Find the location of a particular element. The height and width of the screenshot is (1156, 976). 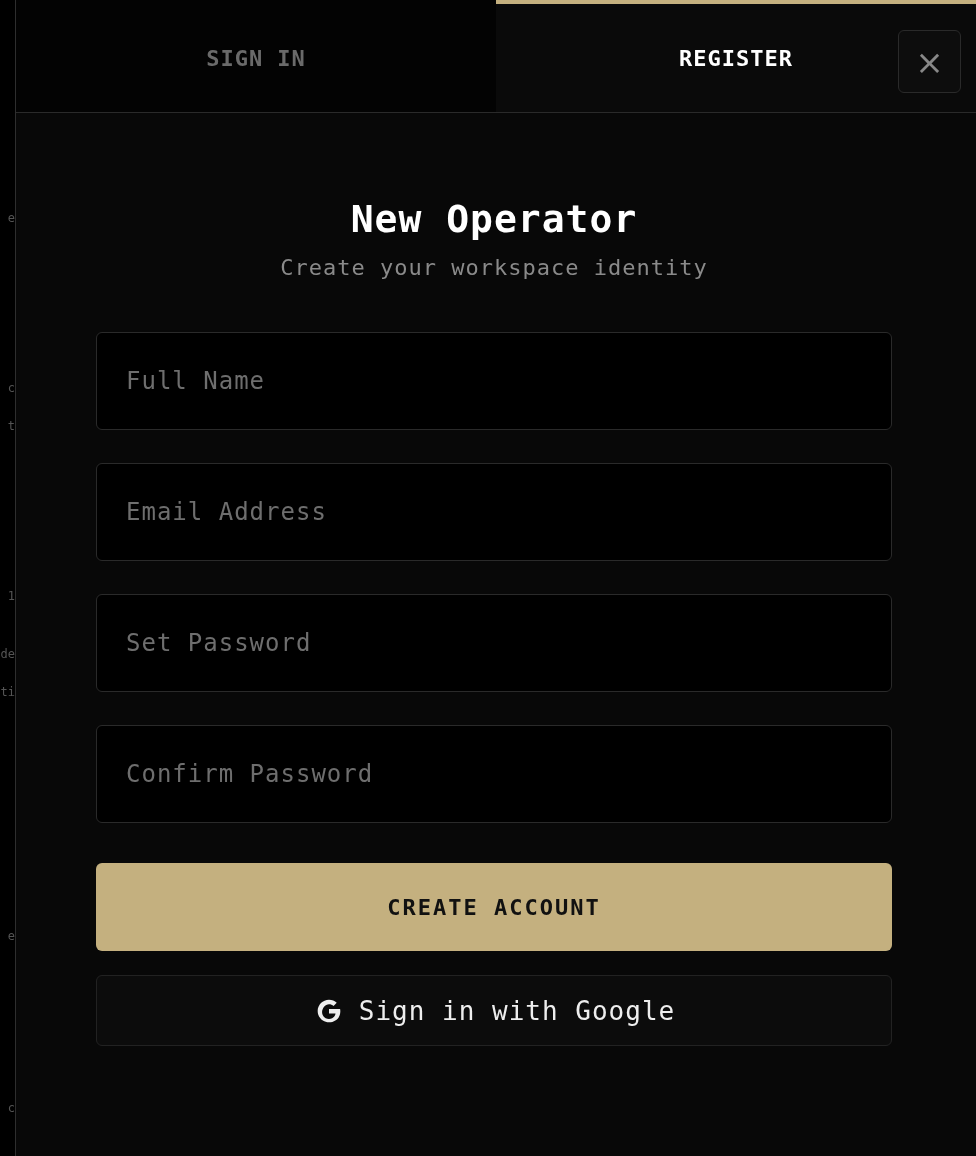

dialog-subtitle: Create your workspace identity is located at coordinates (494, 267).